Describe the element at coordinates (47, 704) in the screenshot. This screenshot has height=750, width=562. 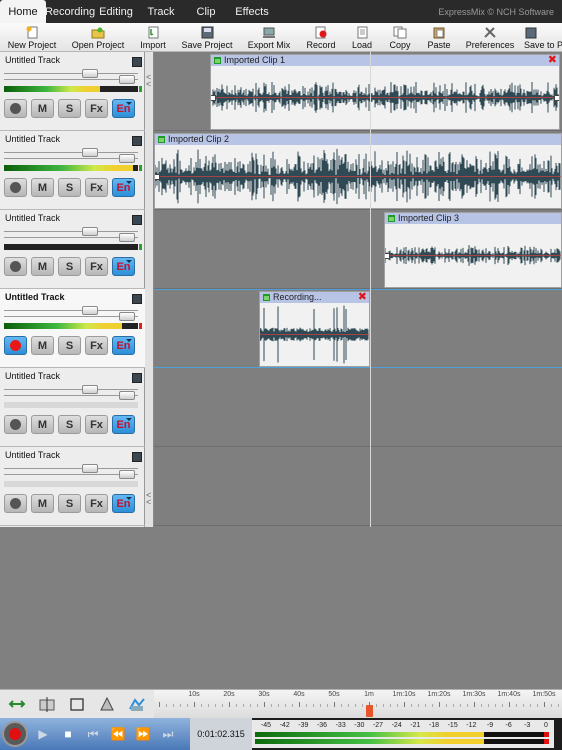
I see `split-tool-icon` at that location.